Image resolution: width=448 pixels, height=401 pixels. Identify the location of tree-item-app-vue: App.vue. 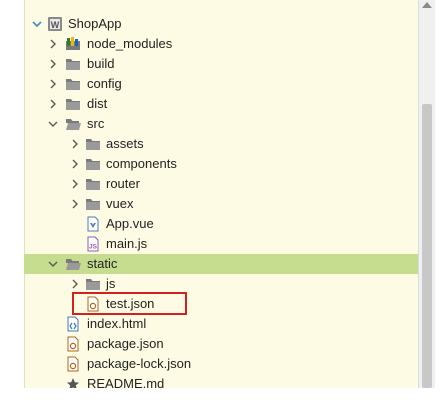
(221, 224).